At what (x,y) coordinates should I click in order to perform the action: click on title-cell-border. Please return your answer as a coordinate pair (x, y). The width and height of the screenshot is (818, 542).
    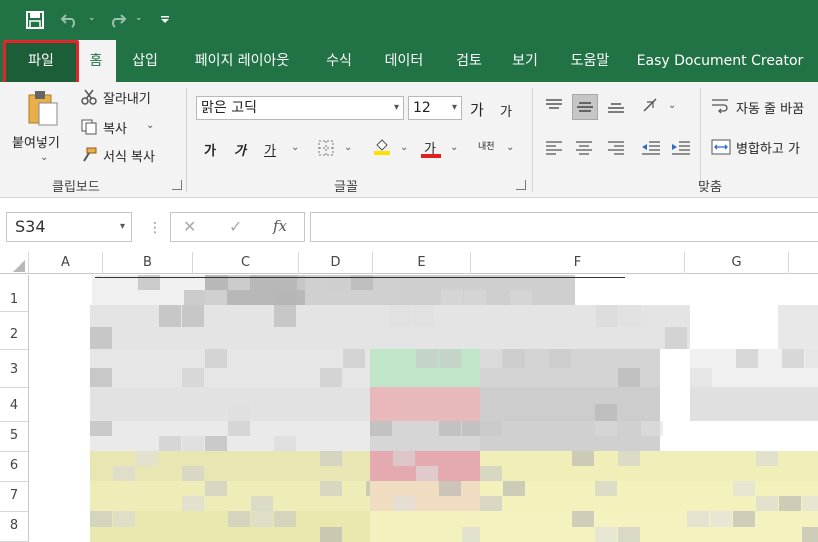
    Looking at the image, I should click on (360, 277).